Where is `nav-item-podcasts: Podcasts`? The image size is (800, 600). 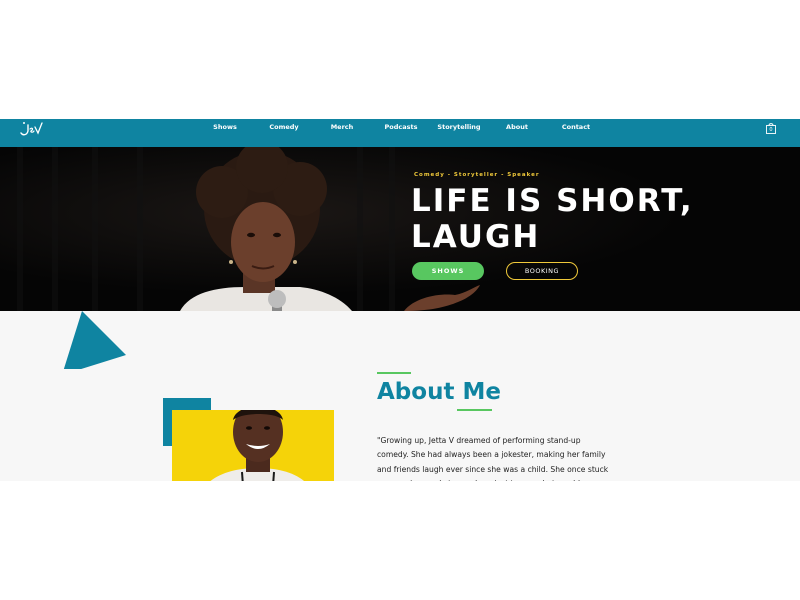
nav-item-podcasts: Podcasts is located at coordinates (401, 127).